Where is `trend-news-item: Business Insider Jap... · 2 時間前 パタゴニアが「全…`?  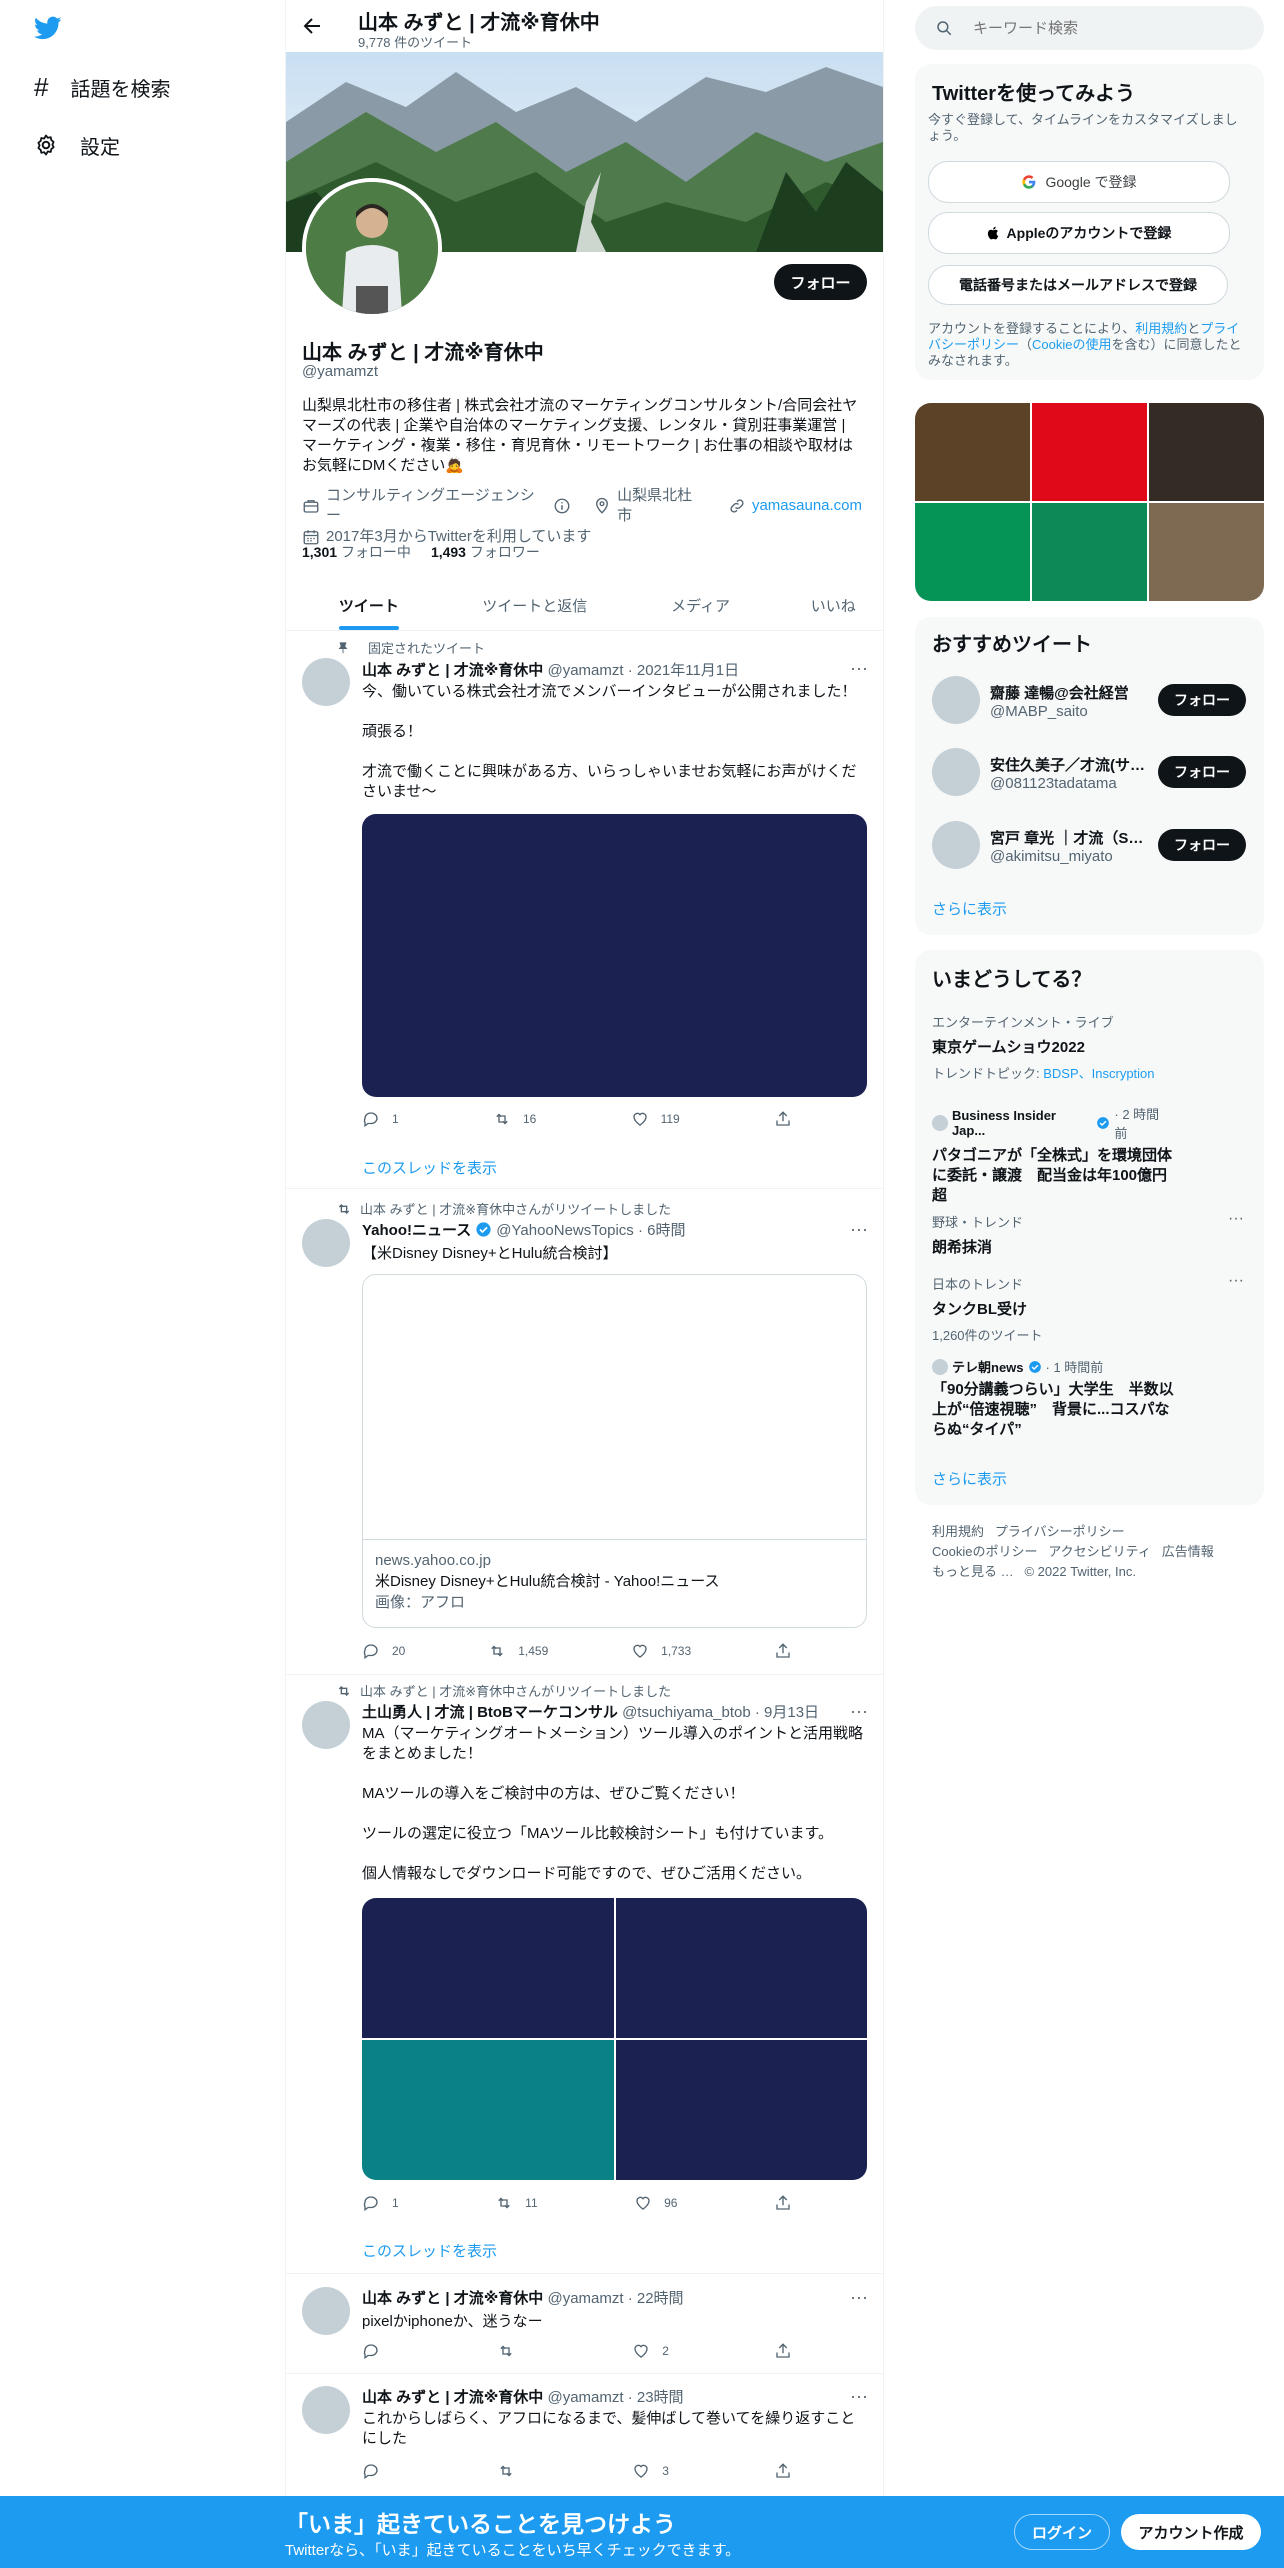
trend-news-item: Business Insider Jap... · 2 時間前 パタゴニアが「全… is located at coordinates (1052, 1155).